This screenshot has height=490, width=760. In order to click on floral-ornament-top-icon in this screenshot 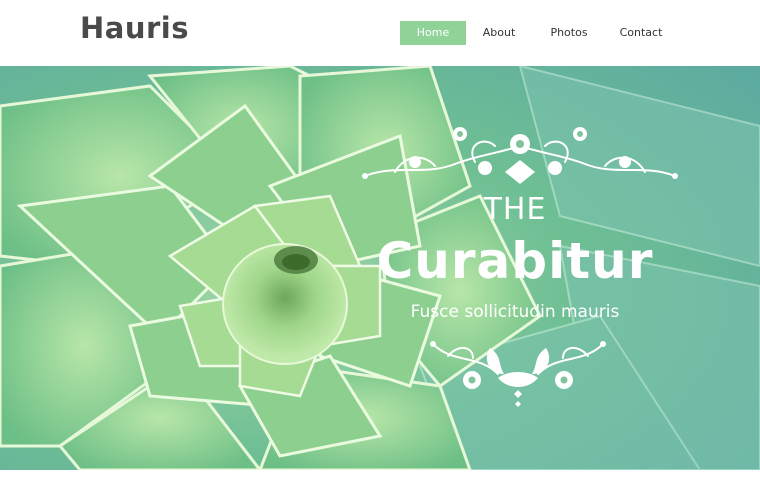, I will do `click(520, 155)`.